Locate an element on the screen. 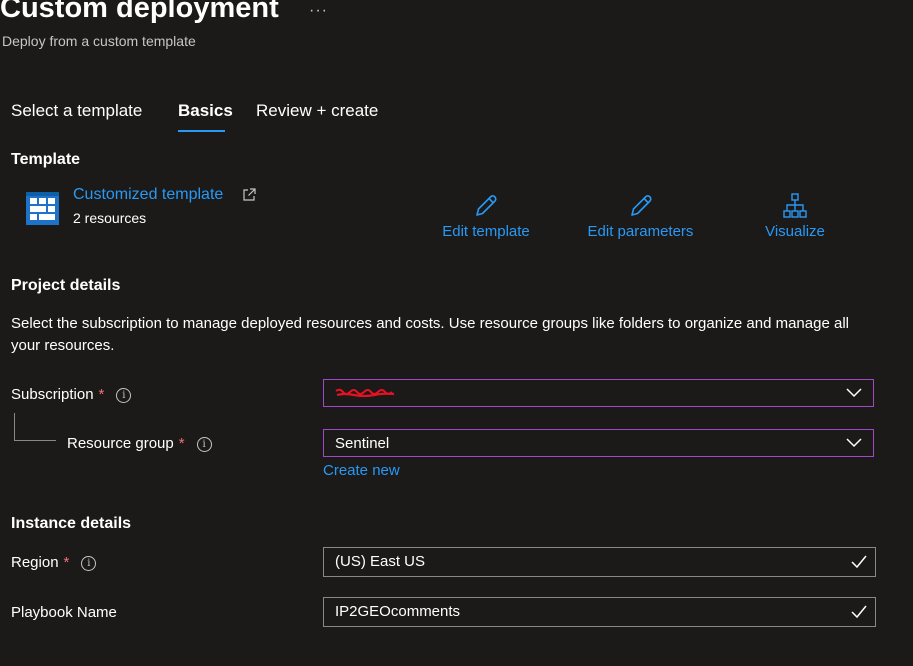 Image resolution: width=913 pixels, height=666 pixels. region-label: Region * i is located at coordinates (54, 562).